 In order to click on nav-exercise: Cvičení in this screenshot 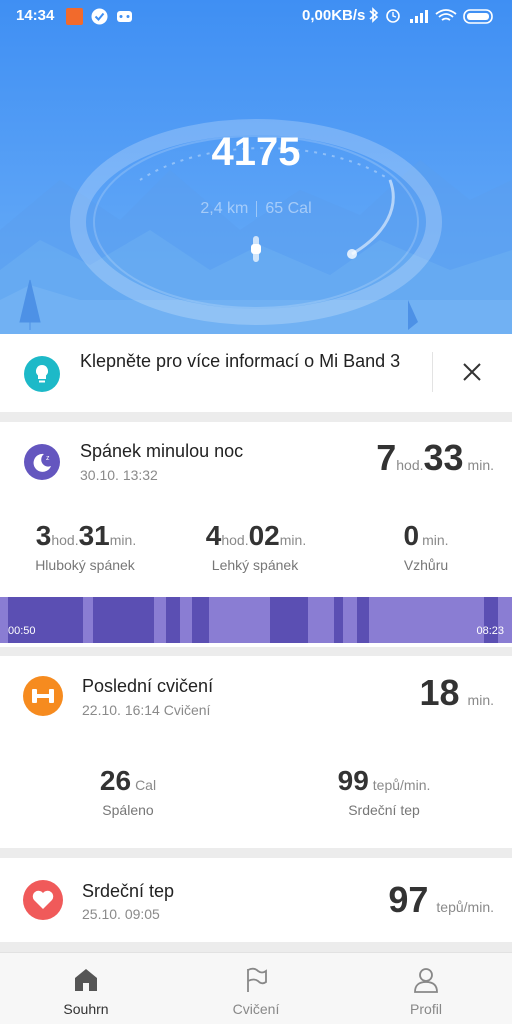, I will do `click(256, 988)`.